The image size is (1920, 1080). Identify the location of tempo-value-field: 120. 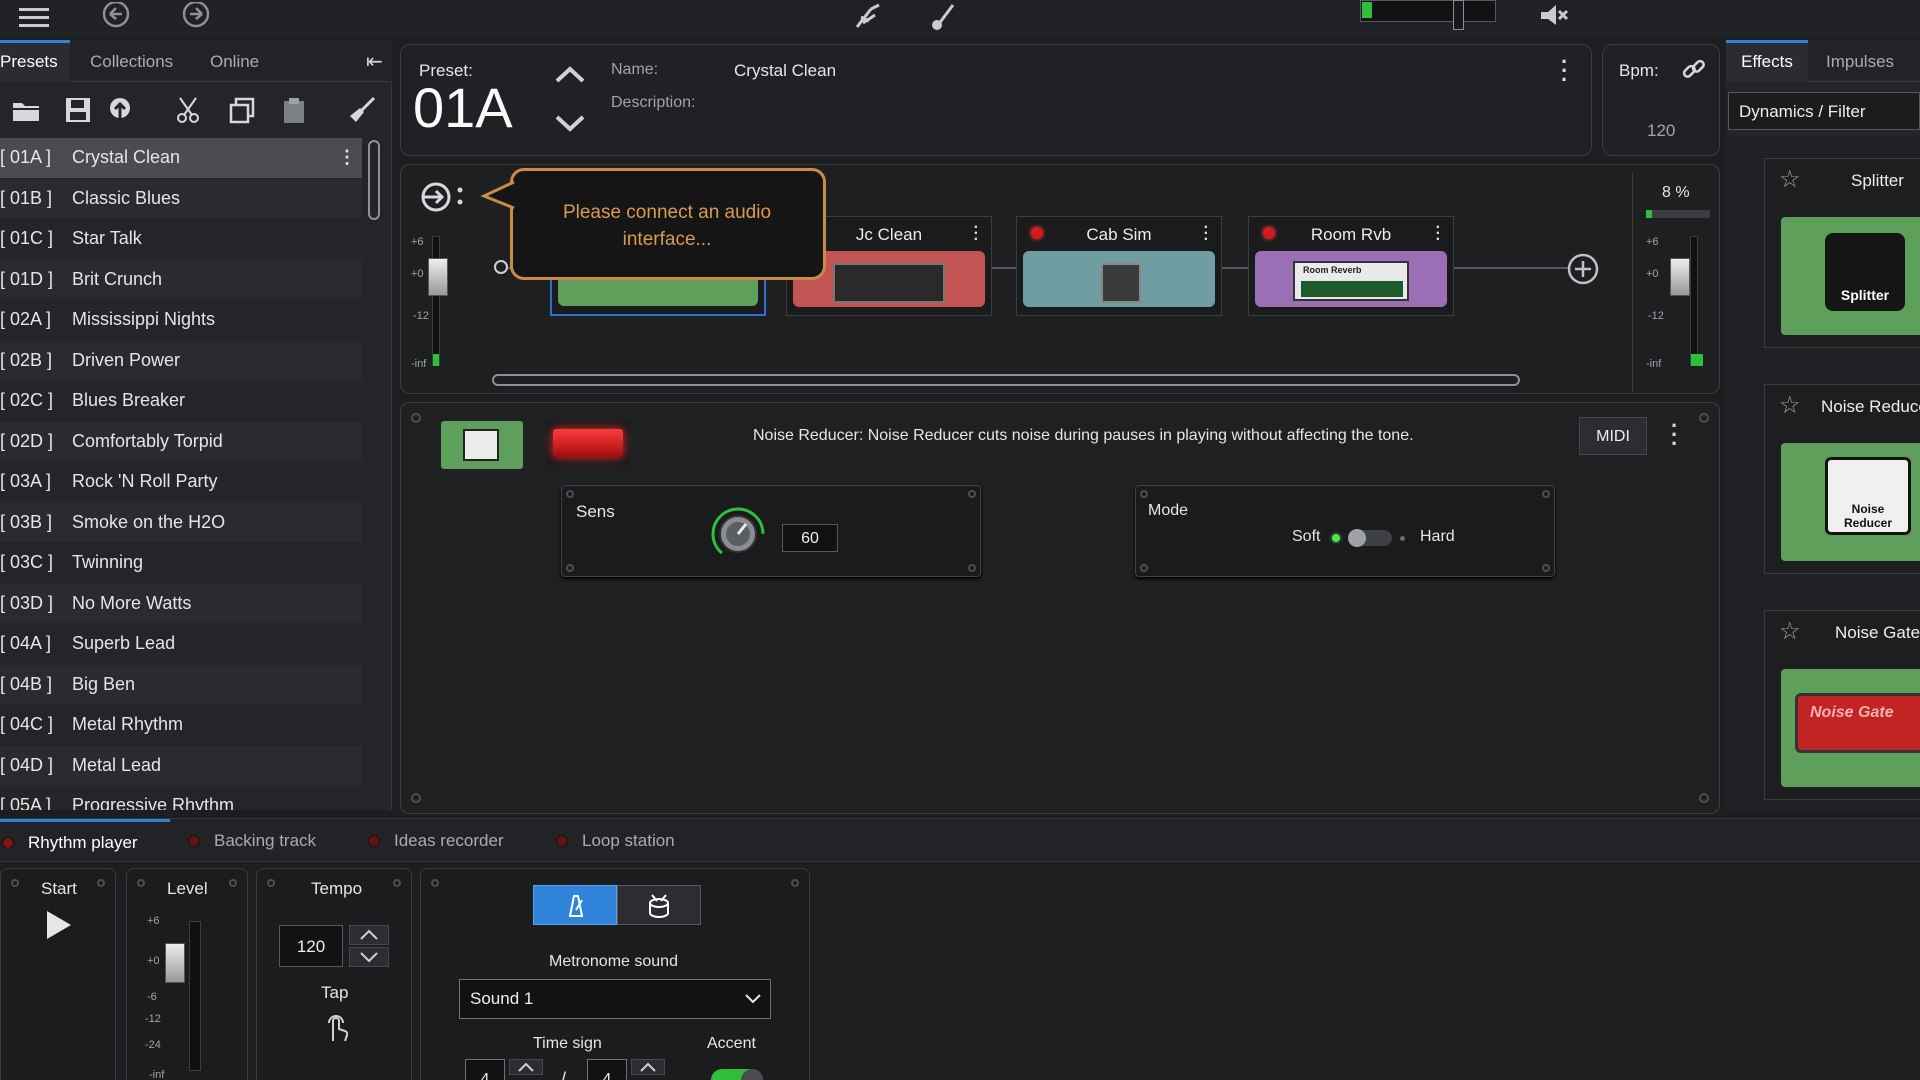
(311, 946).